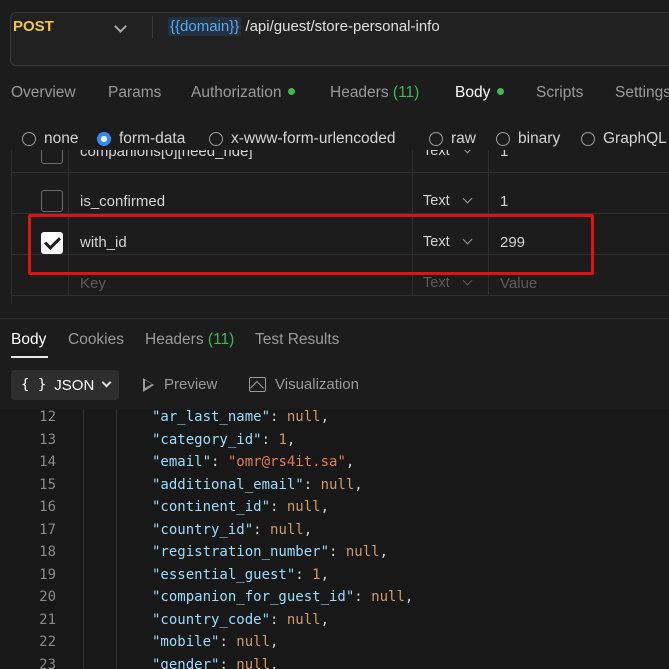  What do you see at coordinates (47, 417) in the screenshot?
I see `line-number: 12` at bounding box center [47, 417].